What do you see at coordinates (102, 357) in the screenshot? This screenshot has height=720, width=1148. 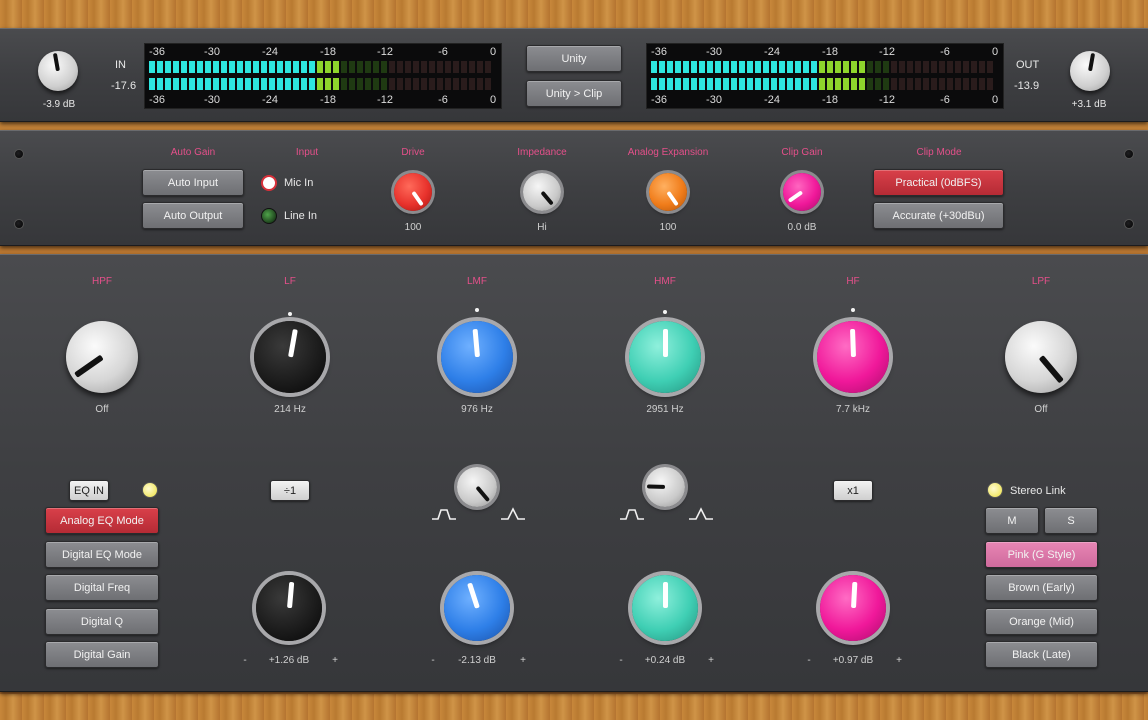 I see `hpf-knob` at bounding box center [102, 357].